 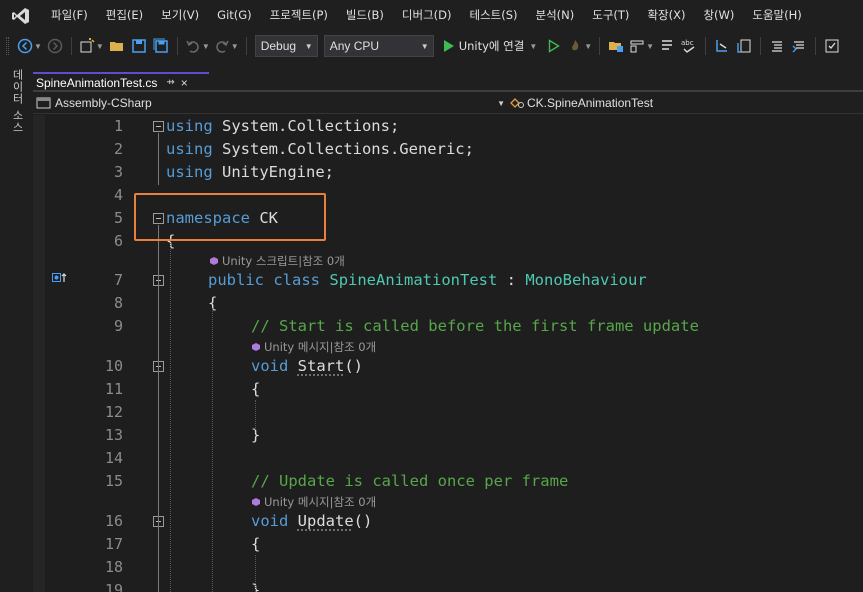 What do you see at coordinates (117, 46) in the screenshot?
I see `open-folder-icon` at bounding box center [117, 46].